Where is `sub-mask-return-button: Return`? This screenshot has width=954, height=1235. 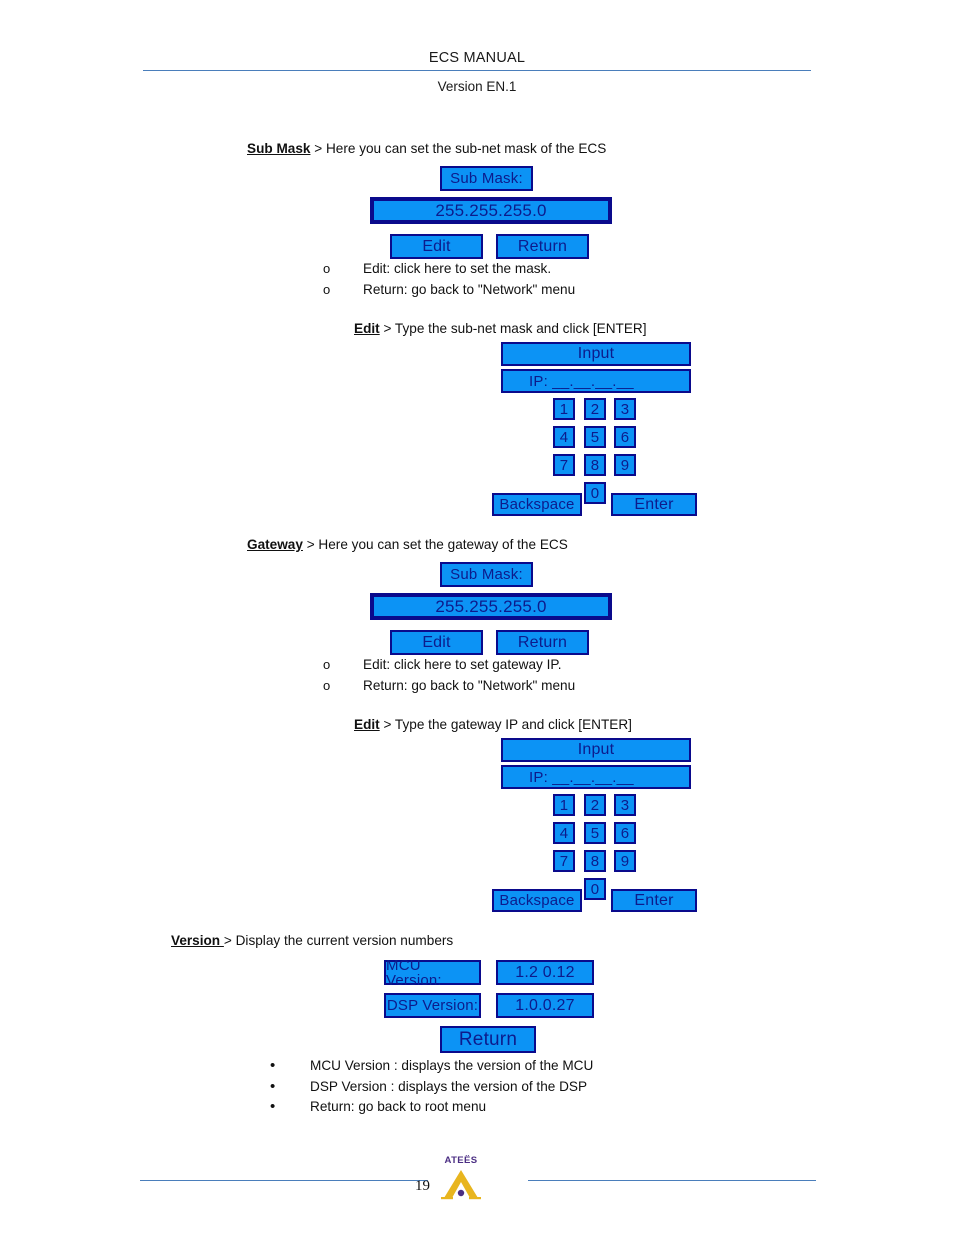
sub-mask-return-button: Return is located at coordinates (542, 246).